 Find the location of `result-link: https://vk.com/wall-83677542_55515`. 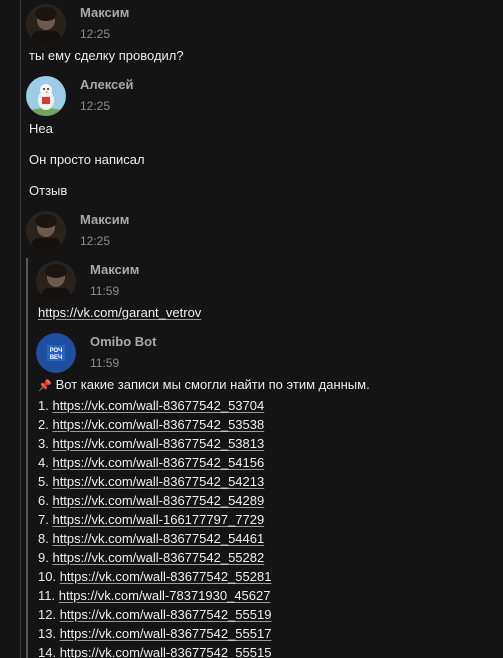

result-link: https://vk.com/wall-83677542_55515 is located at coordinates (166, 651).